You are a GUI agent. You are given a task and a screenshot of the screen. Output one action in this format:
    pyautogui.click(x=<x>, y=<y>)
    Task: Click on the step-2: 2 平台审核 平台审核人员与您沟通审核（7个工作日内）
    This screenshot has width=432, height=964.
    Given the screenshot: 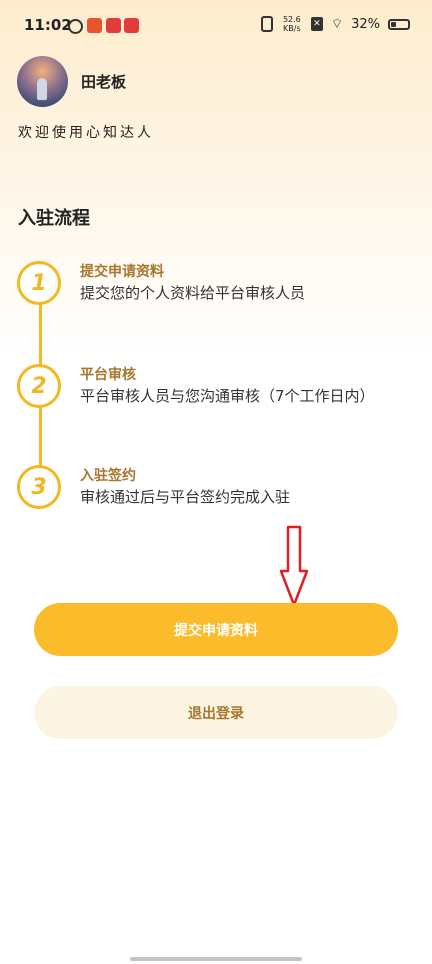 What is the action you would take?
    pyautogui.click(x=217, y=392)
    